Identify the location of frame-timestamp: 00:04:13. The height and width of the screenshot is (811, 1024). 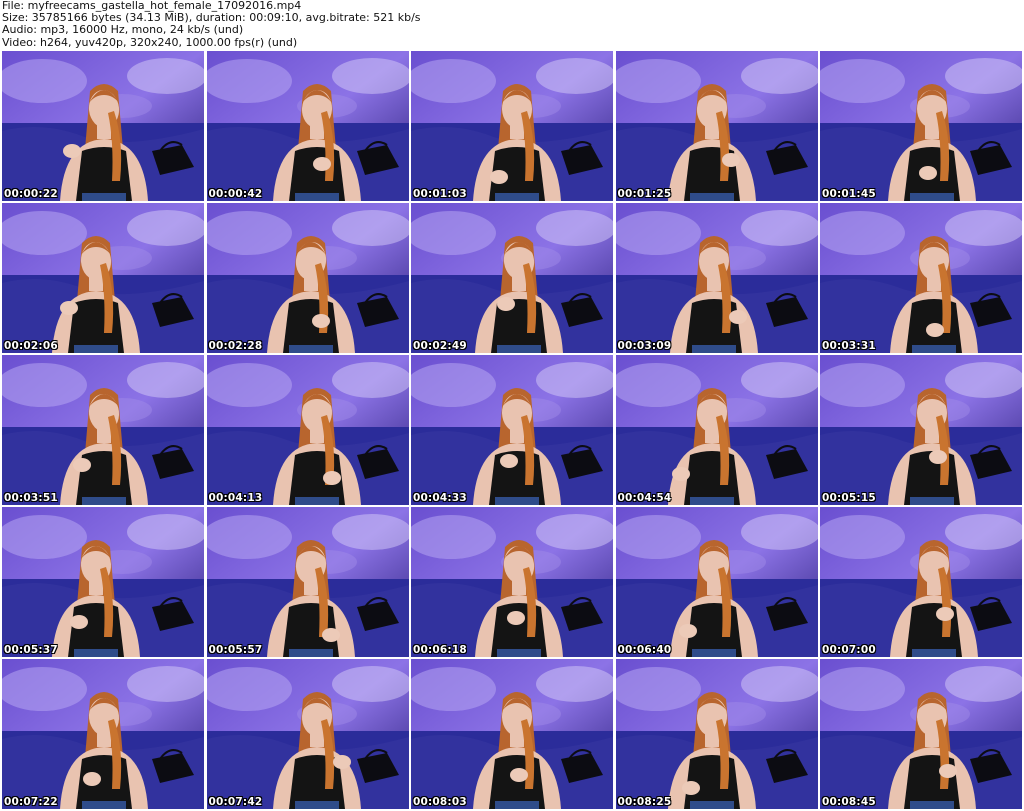
(235, 498).